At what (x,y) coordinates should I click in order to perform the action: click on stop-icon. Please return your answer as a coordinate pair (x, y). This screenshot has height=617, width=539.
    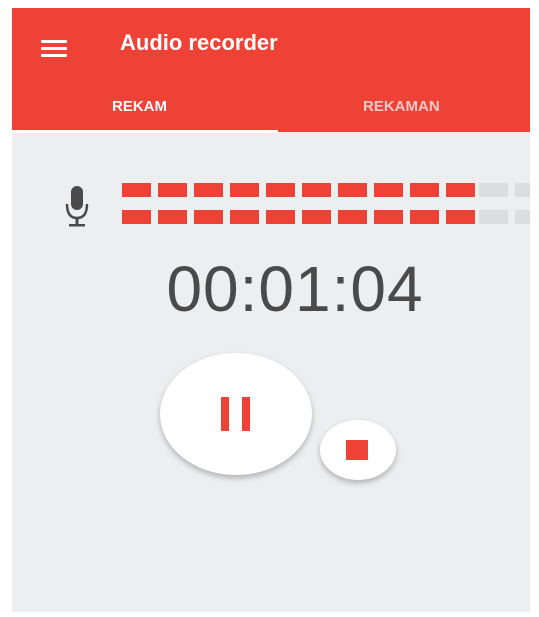
    Looking at the image, I should click on (357, 450).